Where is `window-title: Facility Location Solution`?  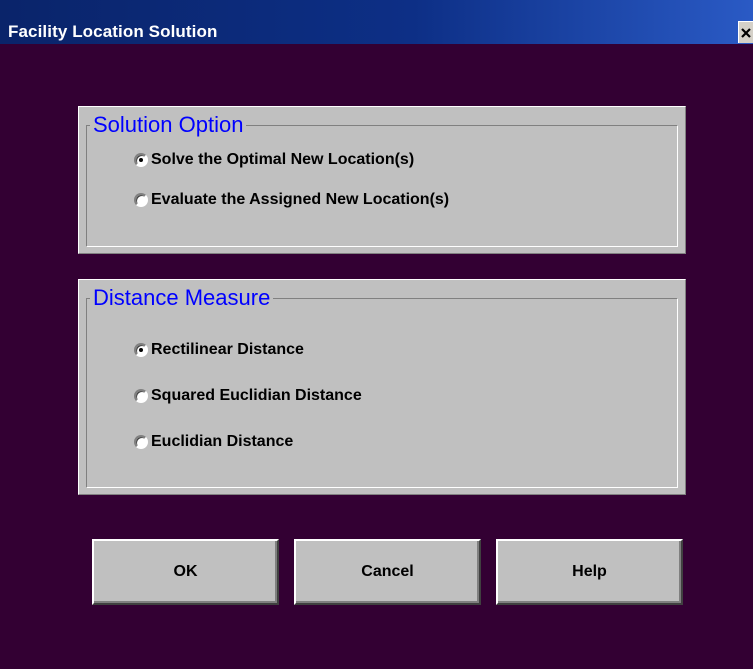 window-title: Facility Location Solution is located at coordinates (113, 31).